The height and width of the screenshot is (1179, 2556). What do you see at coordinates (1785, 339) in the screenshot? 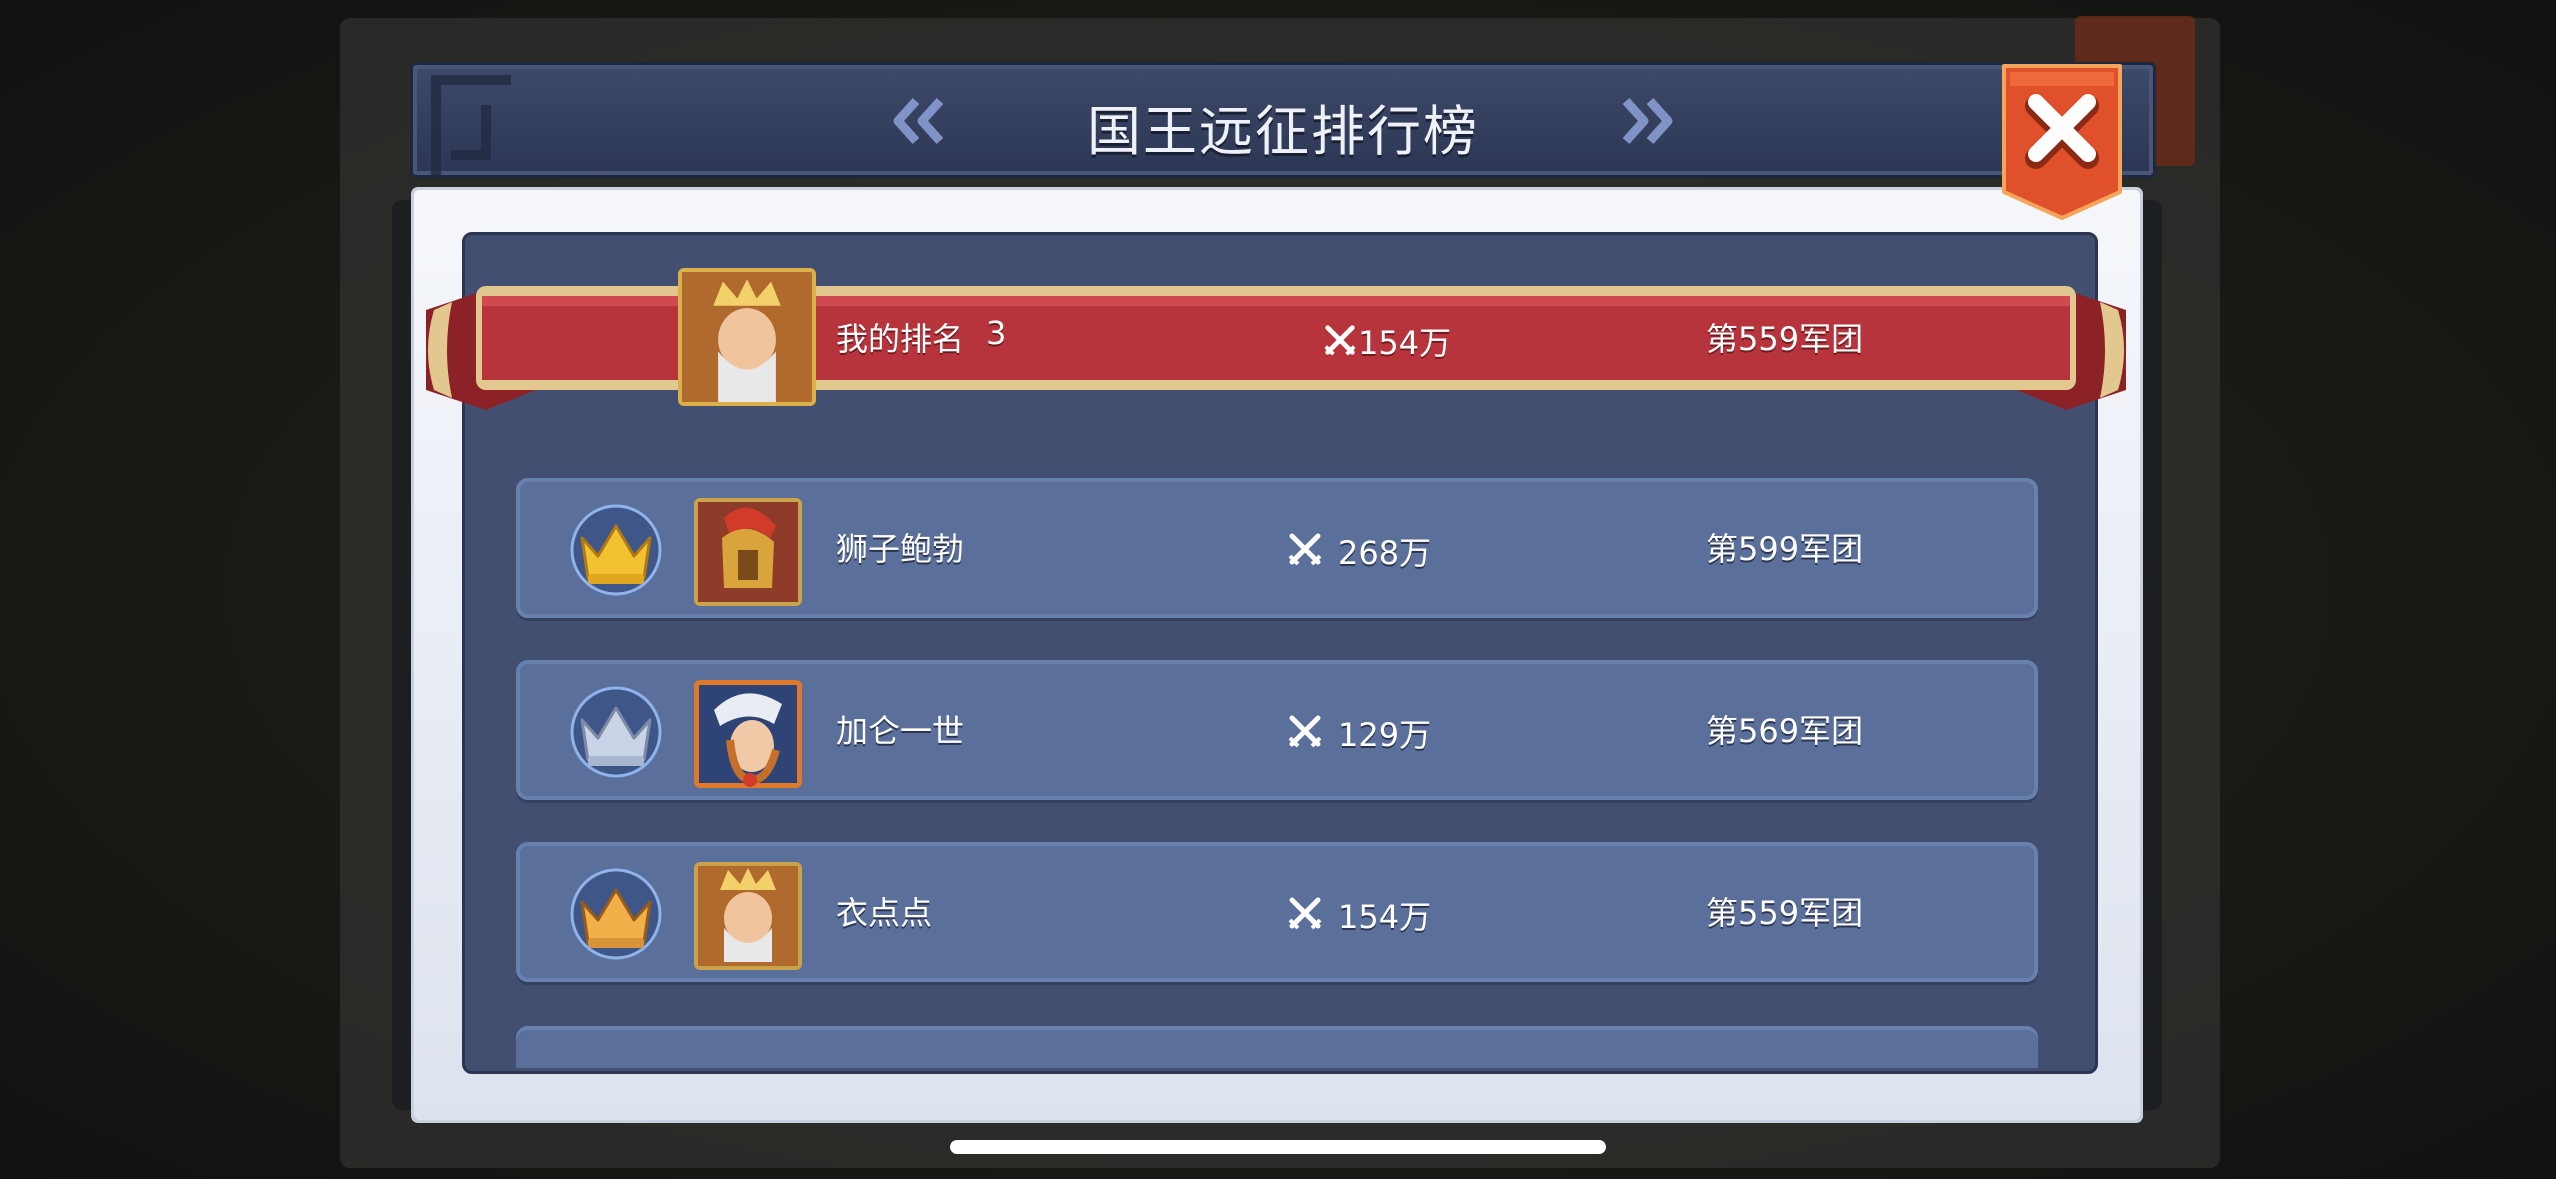
I see `my-legion-label: 第559军团` at bounding box center [1785, 339].